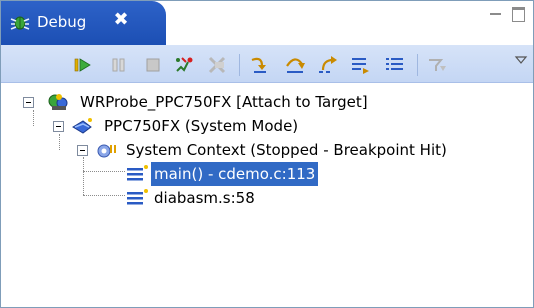  What do you see at coordinates (260, 65) in the screenshot?
I see `step-into-icon` at bounding box center [260, 65].